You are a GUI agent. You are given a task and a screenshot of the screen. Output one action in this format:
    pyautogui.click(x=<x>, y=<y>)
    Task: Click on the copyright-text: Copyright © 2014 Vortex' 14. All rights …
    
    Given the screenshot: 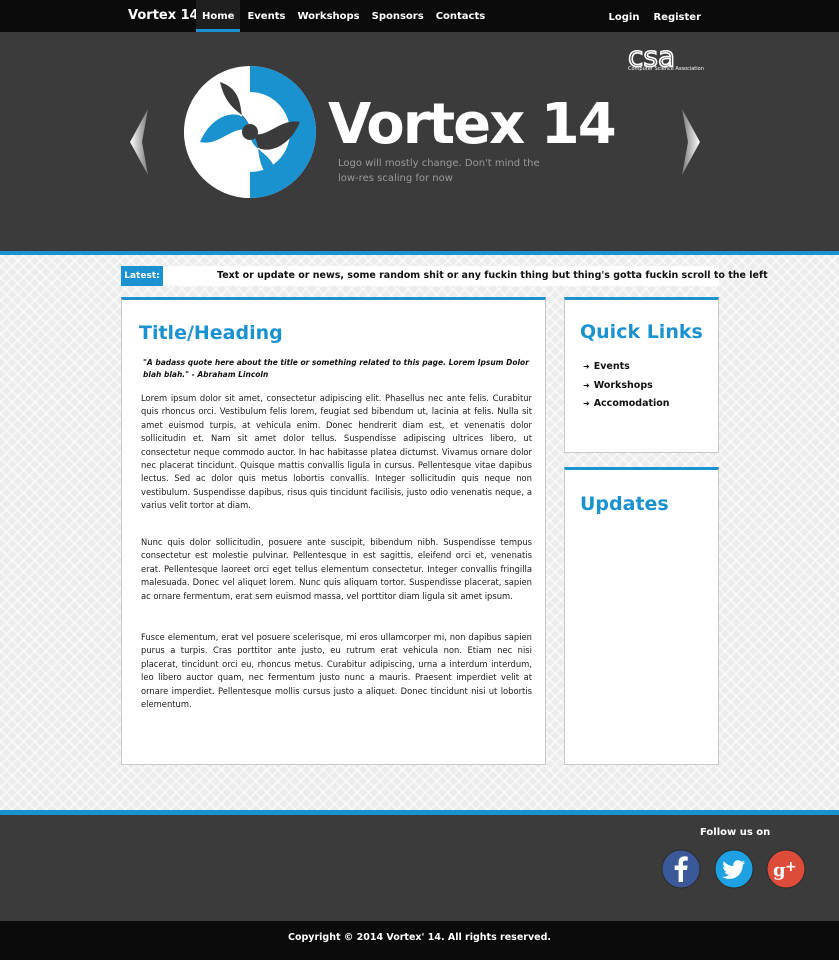 What is the action you would take?
    pyautogui.click(x=419, y=937)
    